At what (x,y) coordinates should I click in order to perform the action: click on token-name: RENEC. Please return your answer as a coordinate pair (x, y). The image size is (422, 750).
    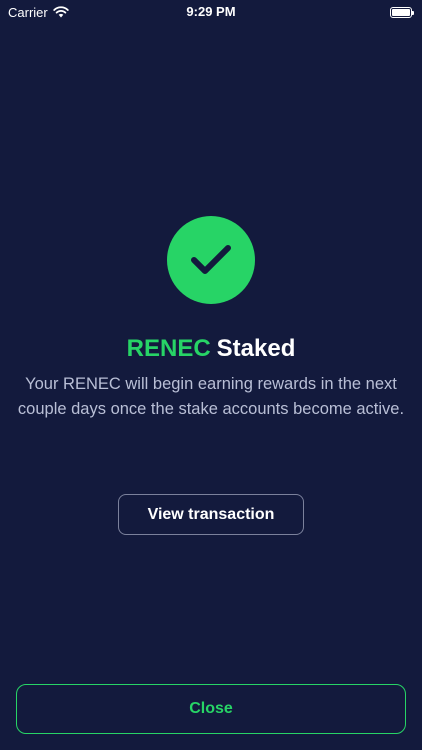
    Looking at the image, I should click on (168, 348).